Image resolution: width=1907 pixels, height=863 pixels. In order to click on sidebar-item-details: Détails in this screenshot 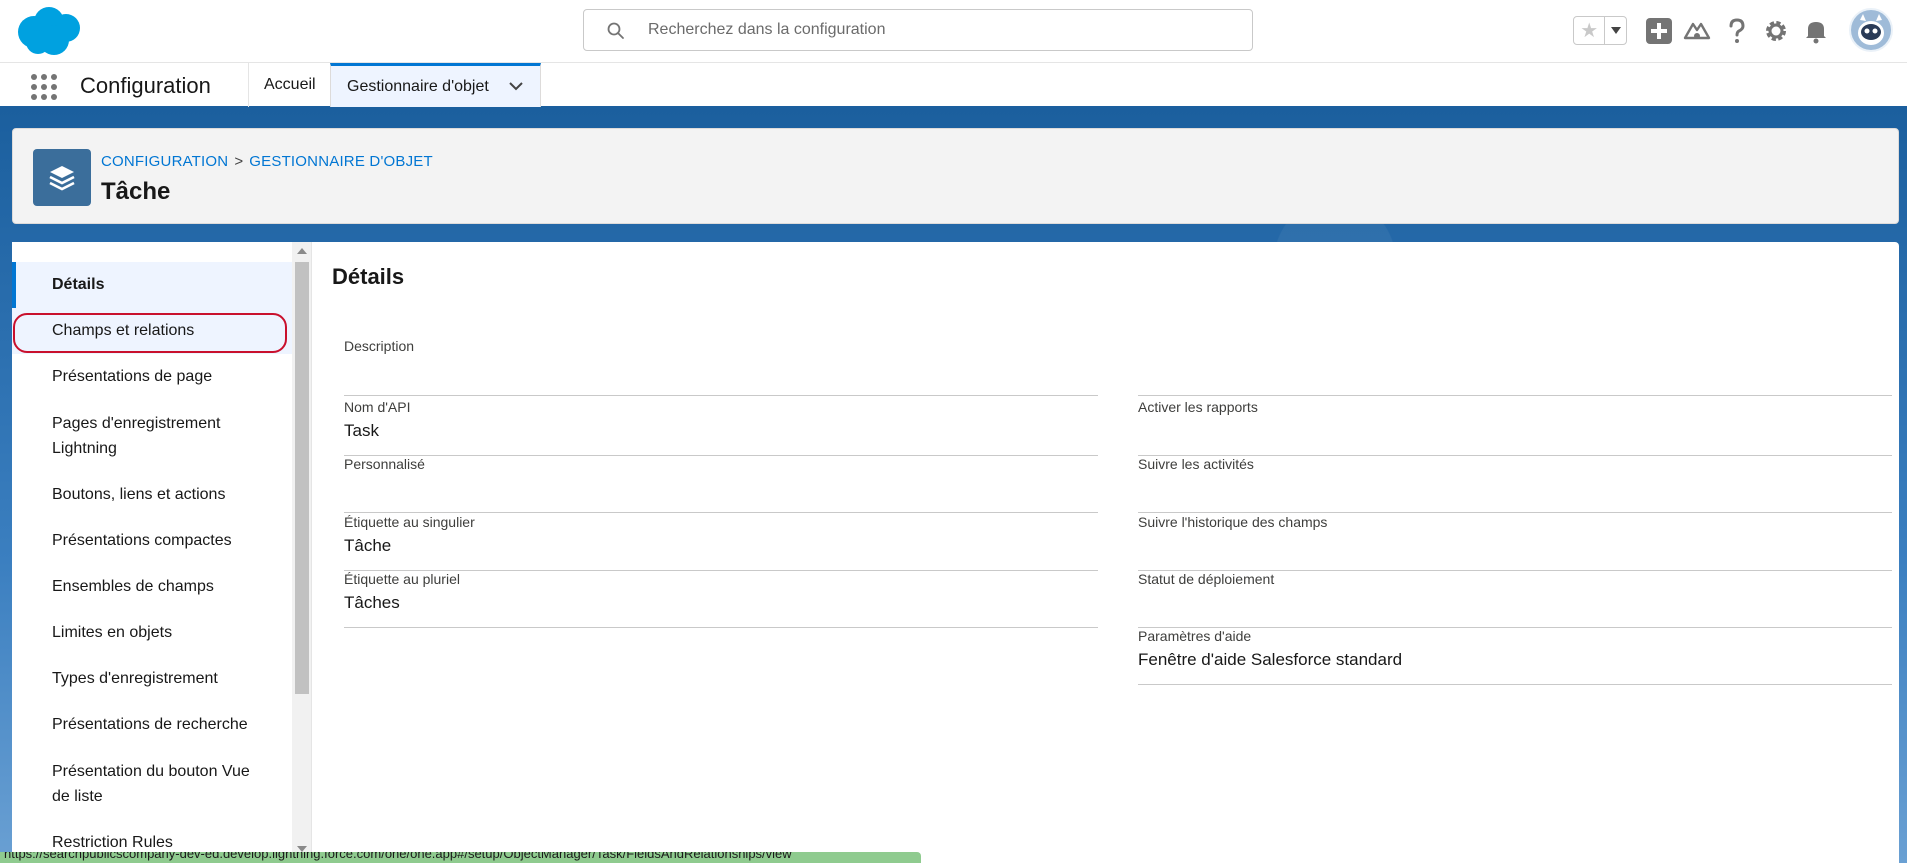, I will do `click(152, 285)`.